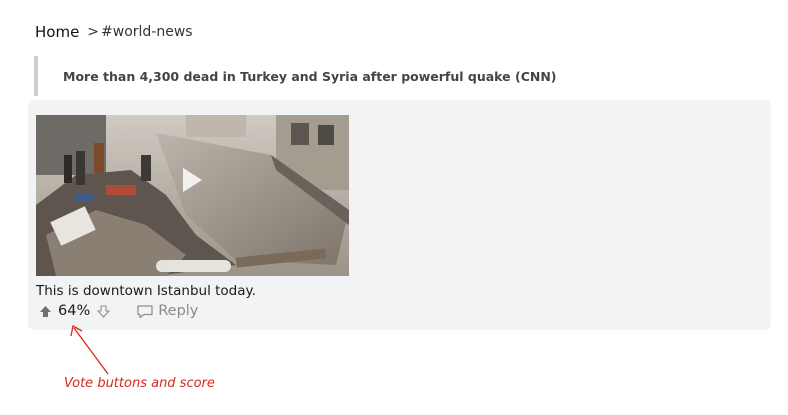 The width and height of the screenshot is (788, 415). What do you see at coordinates (145, 311) in the screenshot?
I see `reply-icon` at bounding box center [145, 311].